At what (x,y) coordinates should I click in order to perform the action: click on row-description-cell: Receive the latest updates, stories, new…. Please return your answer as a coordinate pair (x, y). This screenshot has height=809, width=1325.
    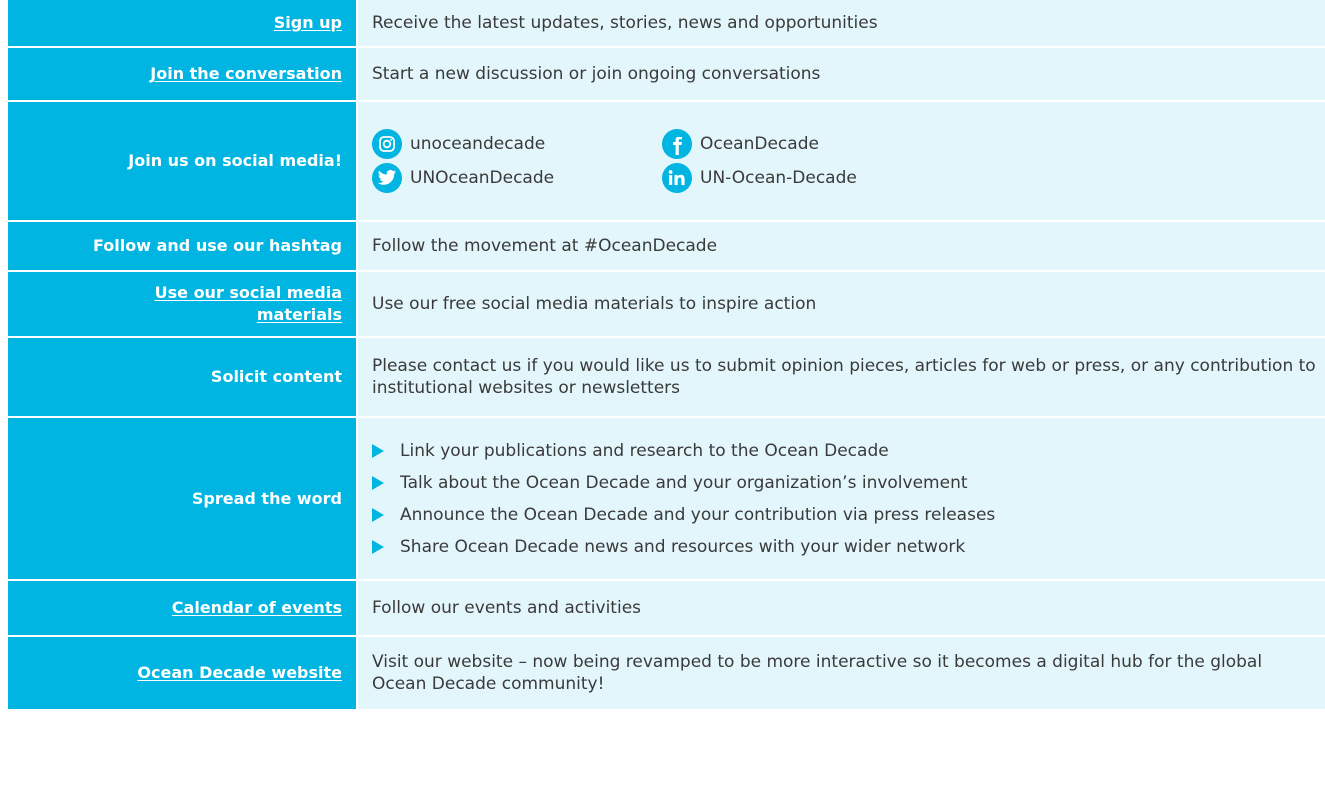
    Looking at the image, I should click on (840, 23).